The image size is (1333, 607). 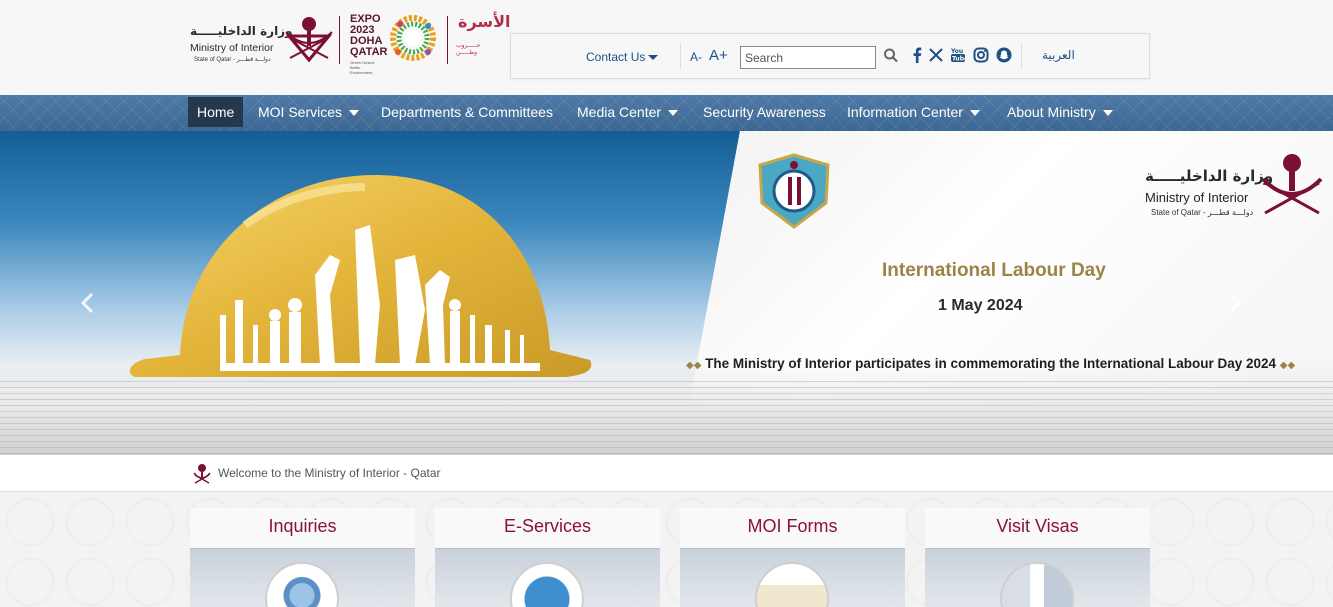 What do you see at coordinates (917, 55) in the screenshot?
I see `facebook-icon` at bounding box center [917, 55].